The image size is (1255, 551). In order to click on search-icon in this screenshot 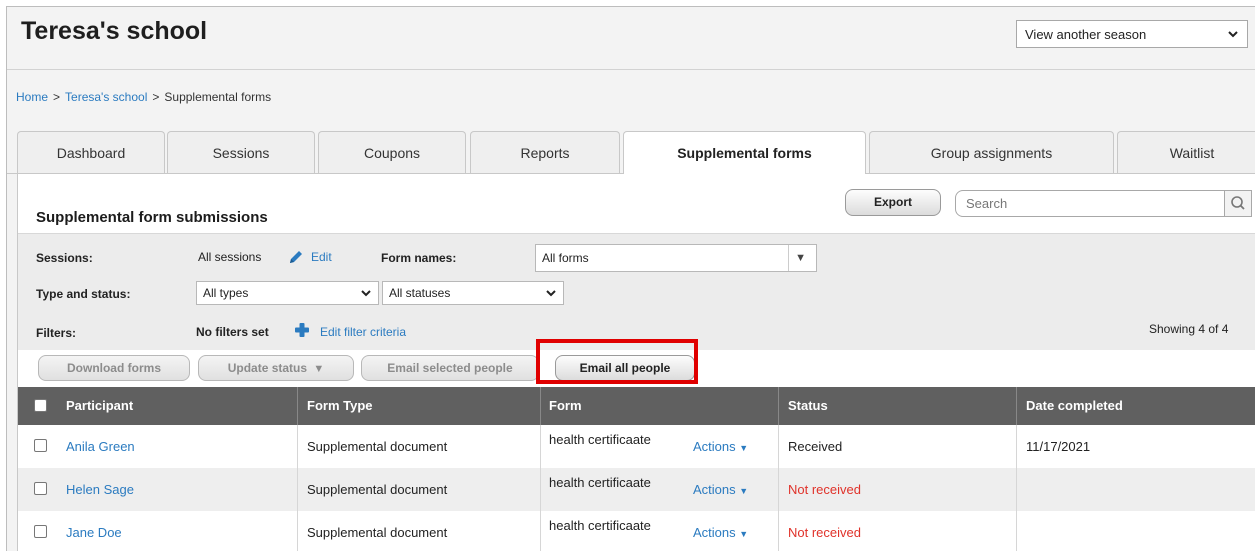, I will do `click(1238, 203)`.